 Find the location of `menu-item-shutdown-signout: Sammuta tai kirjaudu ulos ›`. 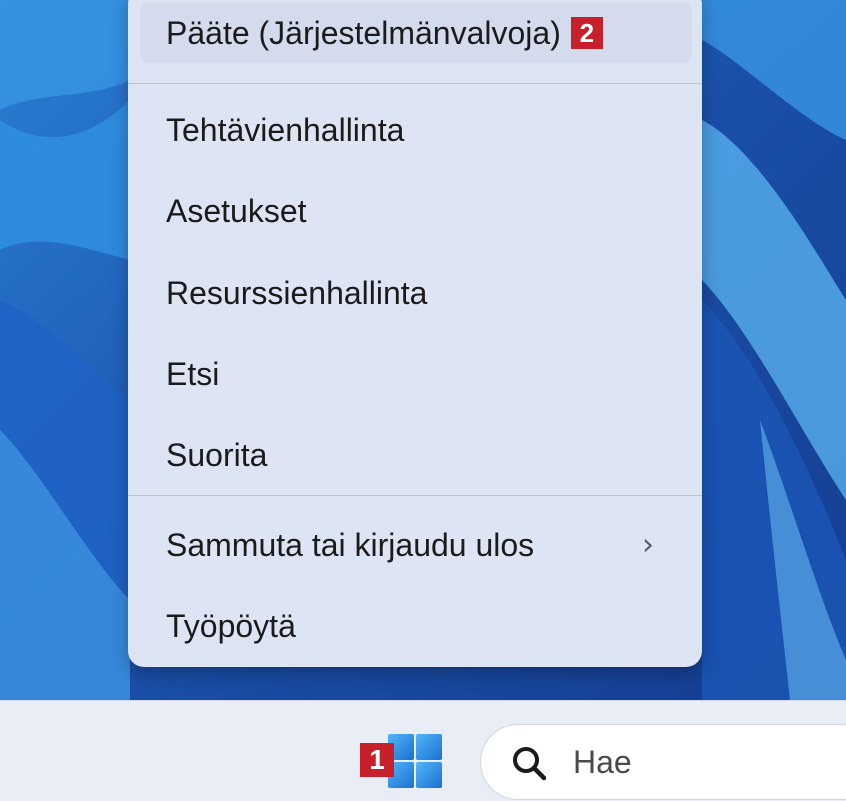

menu-item-shutdown-signout: Sammuta tai kirjaudu ulos › is located at coordinates (416, 545).